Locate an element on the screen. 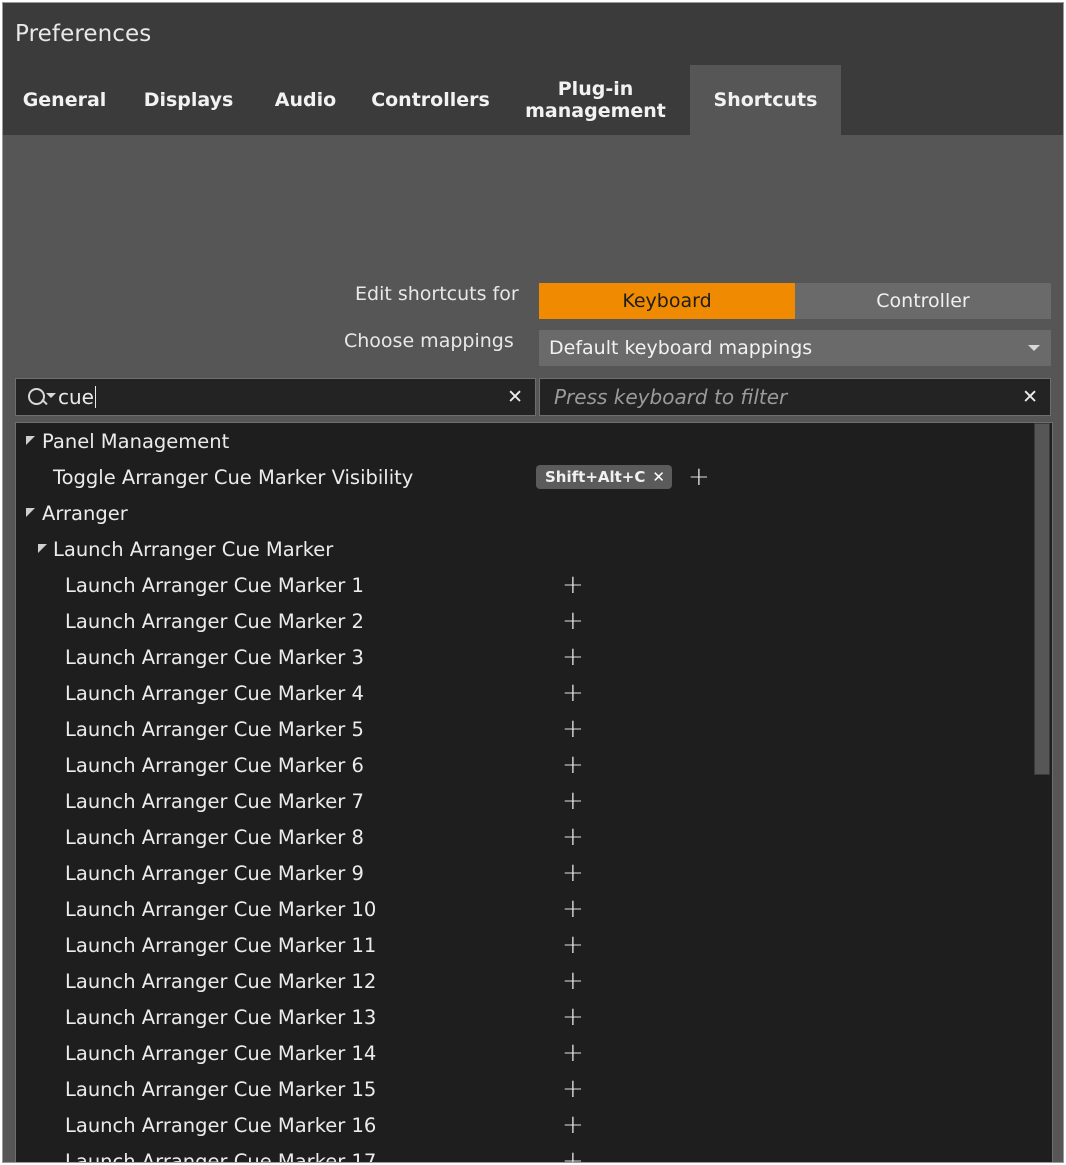 The height and width of the screenshot is (1165, 1066). segment-keyboard: Keyboard is located at coordinates (667, 301).